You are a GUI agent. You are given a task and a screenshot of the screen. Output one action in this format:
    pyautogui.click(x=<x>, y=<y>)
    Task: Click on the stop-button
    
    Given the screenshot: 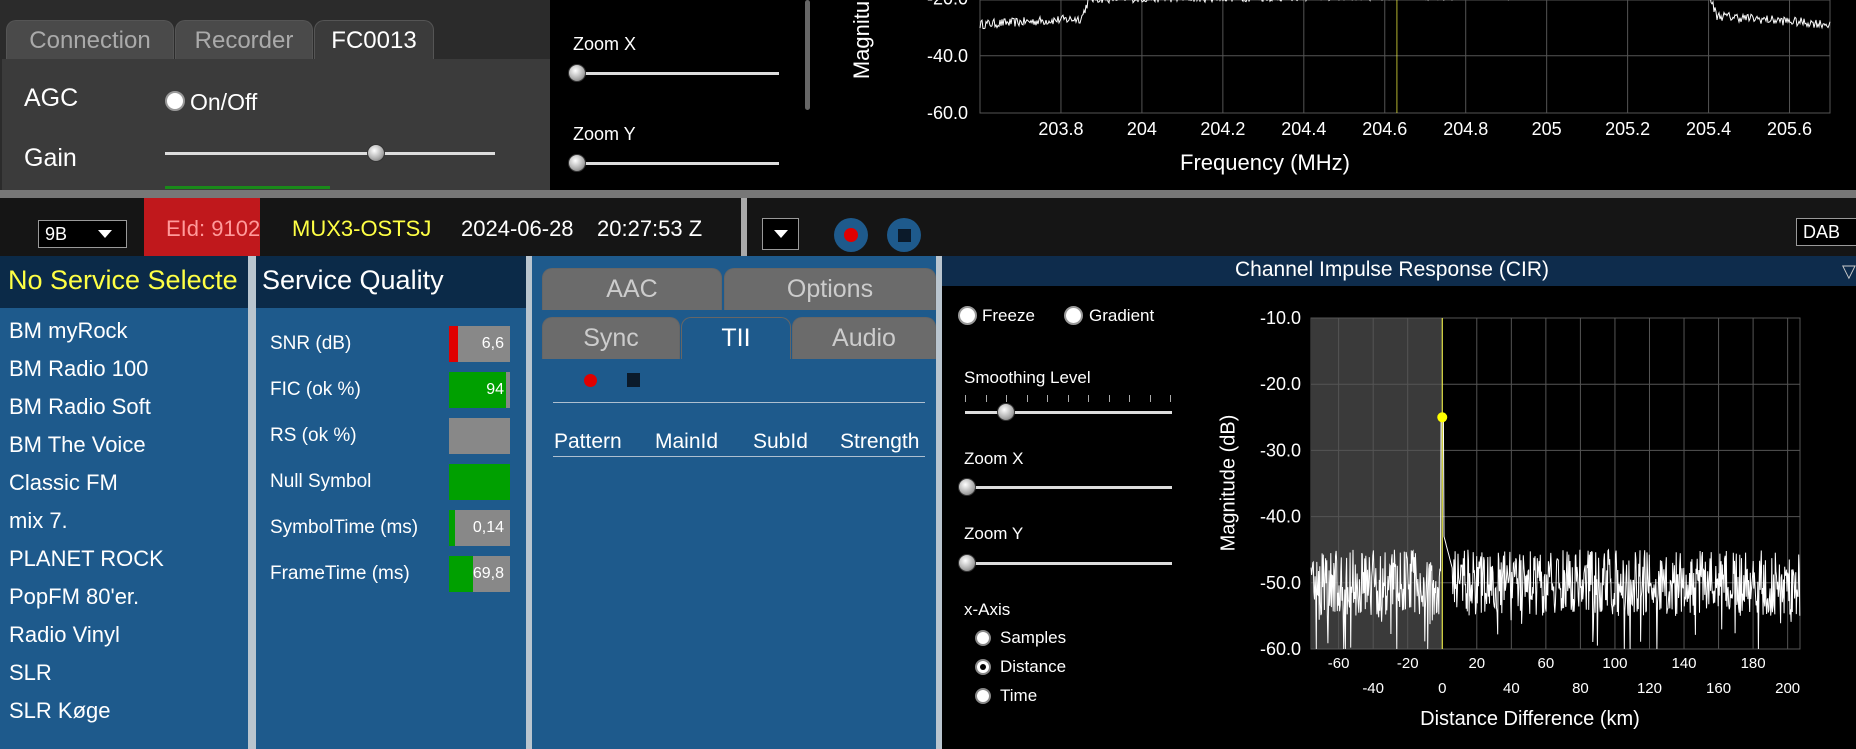 What is the action you would take?
    pyautogui.click(x=904, y=235)
    